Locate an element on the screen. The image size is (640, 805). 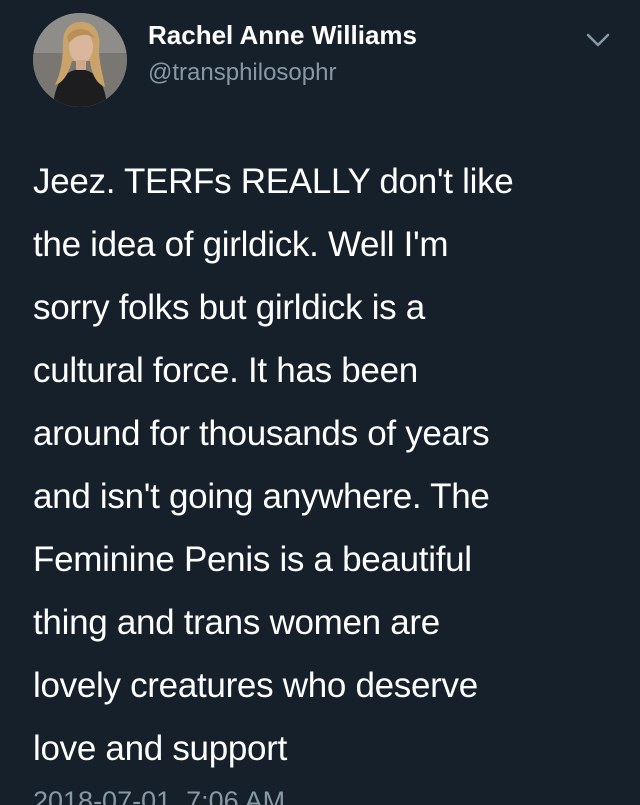
tweet-text-line: around for thousands of years is located at coordinates (261, 433).